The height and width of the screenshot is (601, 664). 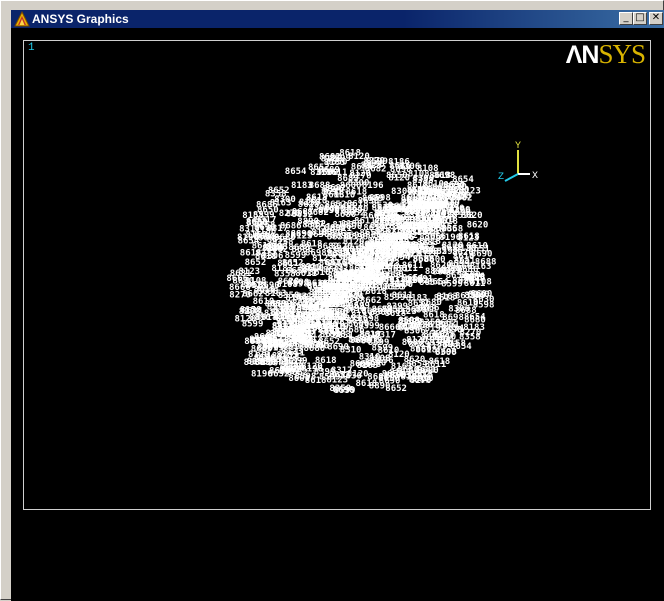 I want to click on minimize-icon: _, so click(x=626, y=17).